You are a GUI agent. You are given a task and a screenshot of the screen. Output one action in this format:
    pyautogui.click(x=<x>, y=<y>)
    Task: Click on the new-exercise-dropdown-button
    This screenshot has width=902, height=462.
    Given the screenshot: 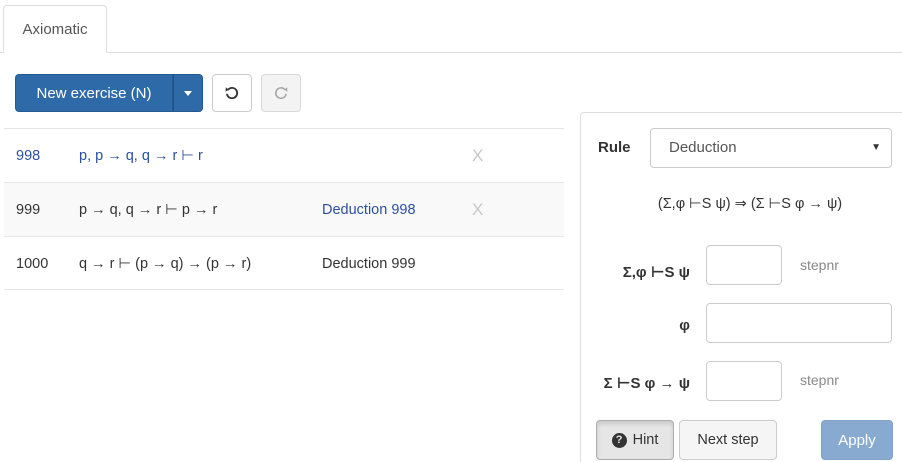 What is the action you would take?
    pyautogui.click(x=188, y=93)
    